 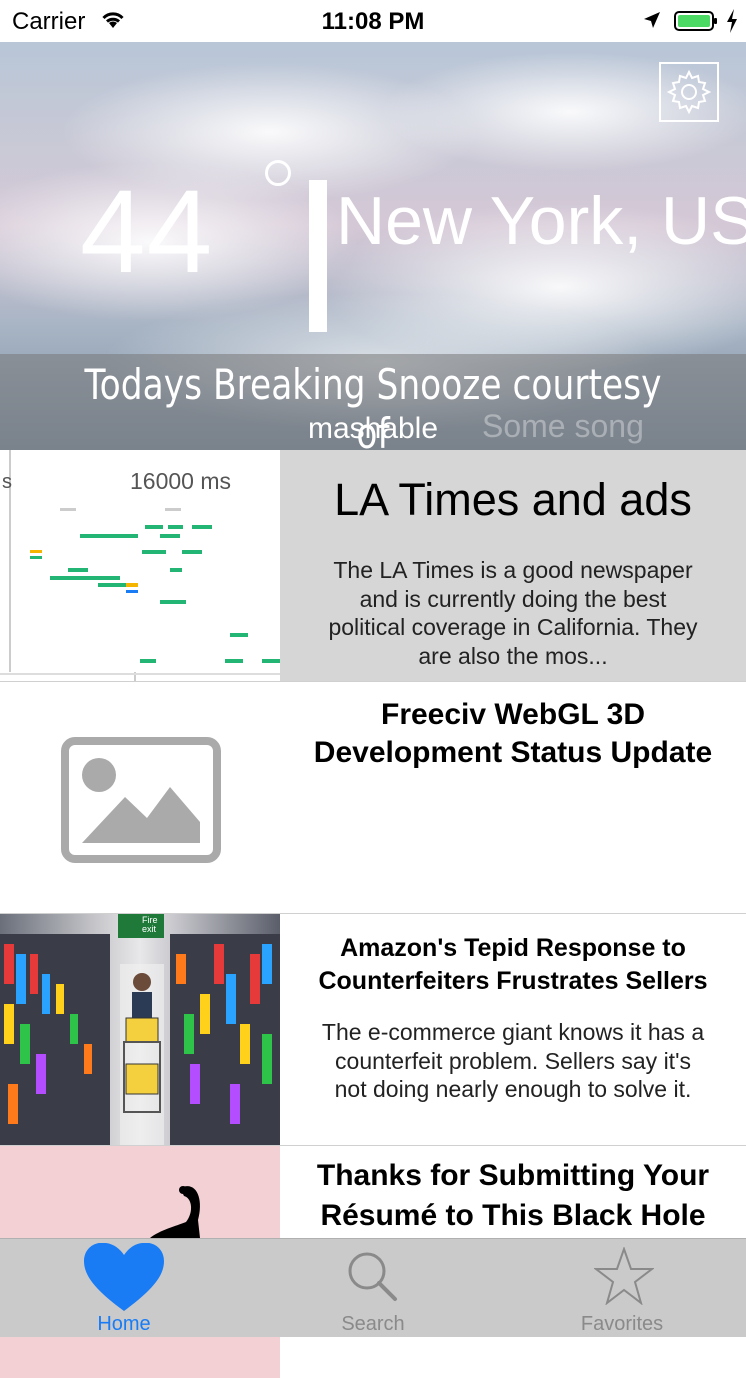 I want to click on degree-symbol, so click(x=278, y=173).